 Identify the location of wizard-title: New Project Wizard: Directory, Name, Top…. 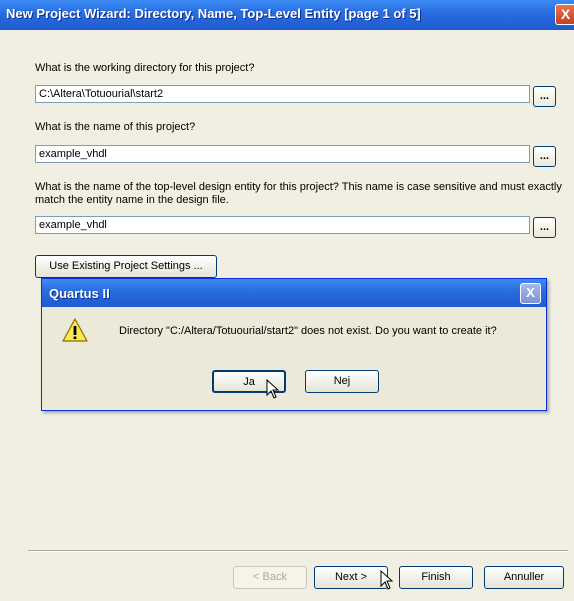
(213, 13).